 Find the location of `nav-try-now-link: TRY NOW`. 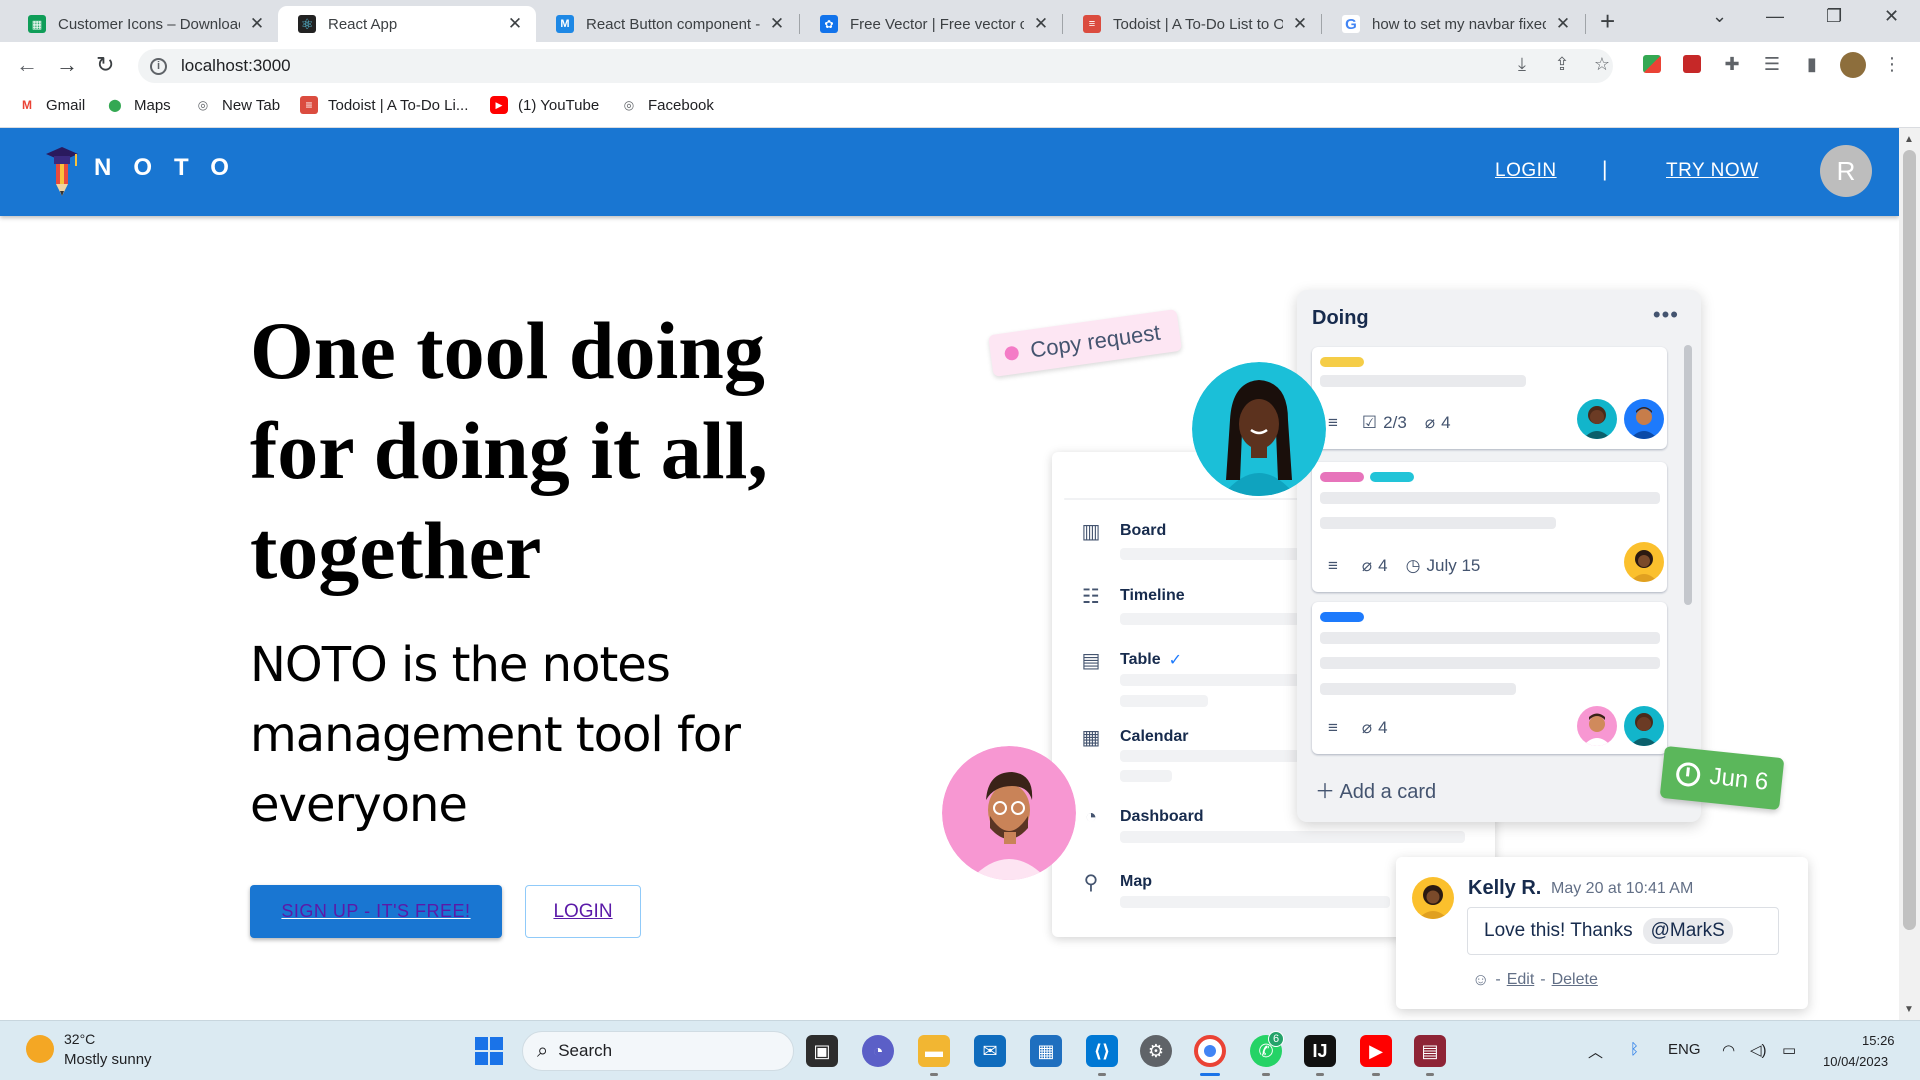

nav-try-now-link: TRY NOW is located at coordinates (1712, 171).